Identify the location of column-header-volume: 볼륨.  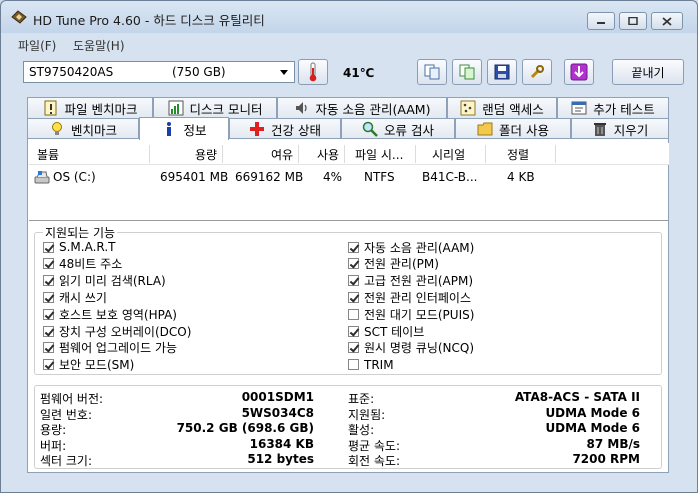
(48, 154).